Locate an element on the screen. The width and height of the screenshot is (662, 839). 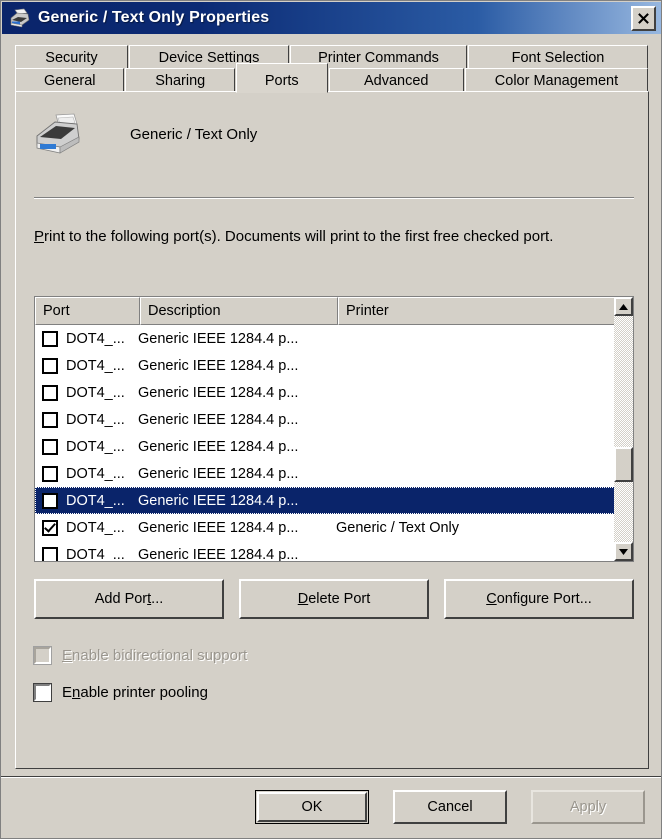
tab-label: General is located at coordinates (69, 81).